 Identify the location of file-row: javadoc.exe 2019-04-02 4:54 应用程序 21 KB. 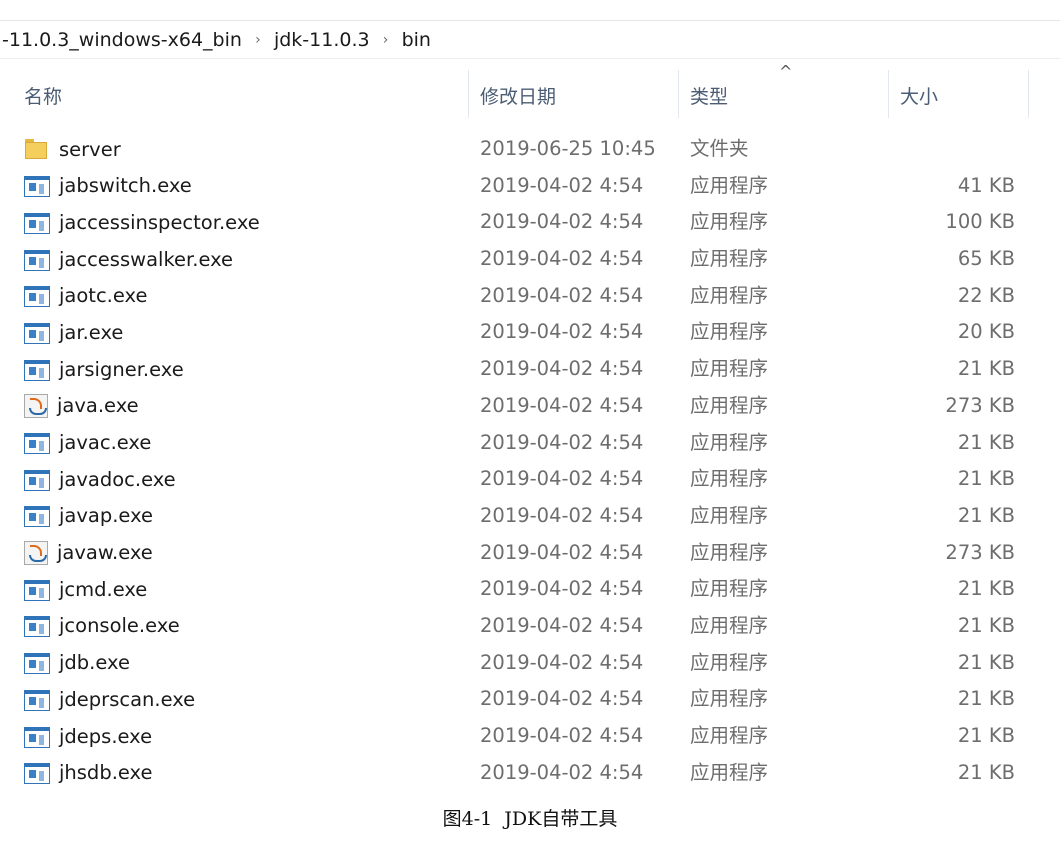
(530, 476).